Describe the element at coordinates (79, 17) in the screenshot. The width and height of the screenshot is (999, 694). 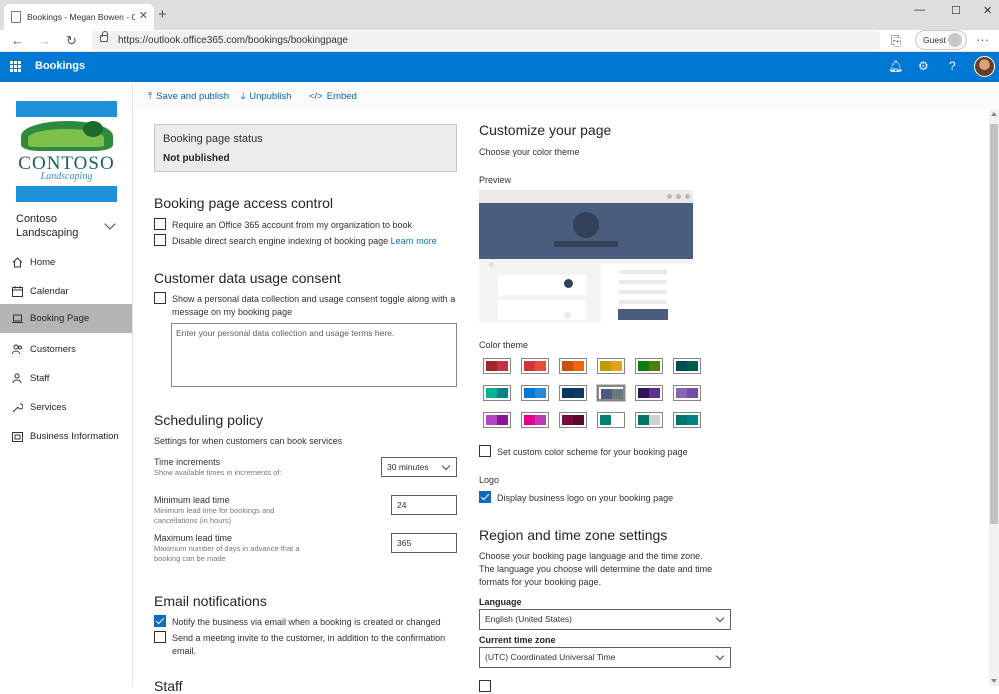
I see `browser-tab: Bookings - Megan Bowen - Outlook ✕` at that location.